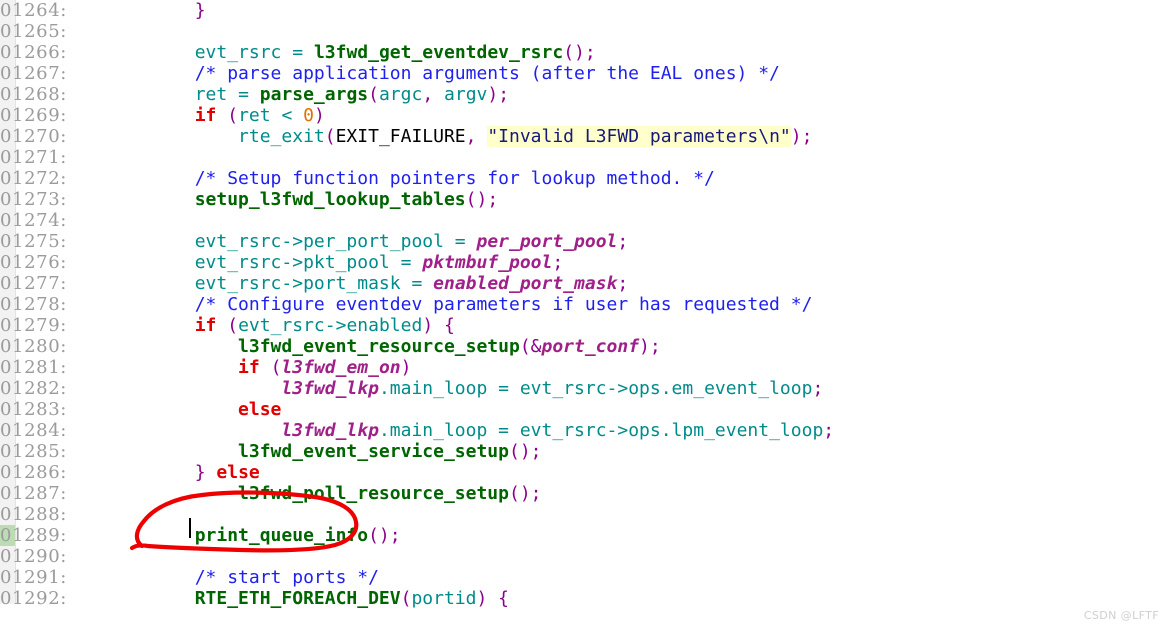  What do you see at coordinates (33, 199) in the screenshot?
I see `line-number: 01273:` at bounding box center [33, 199].